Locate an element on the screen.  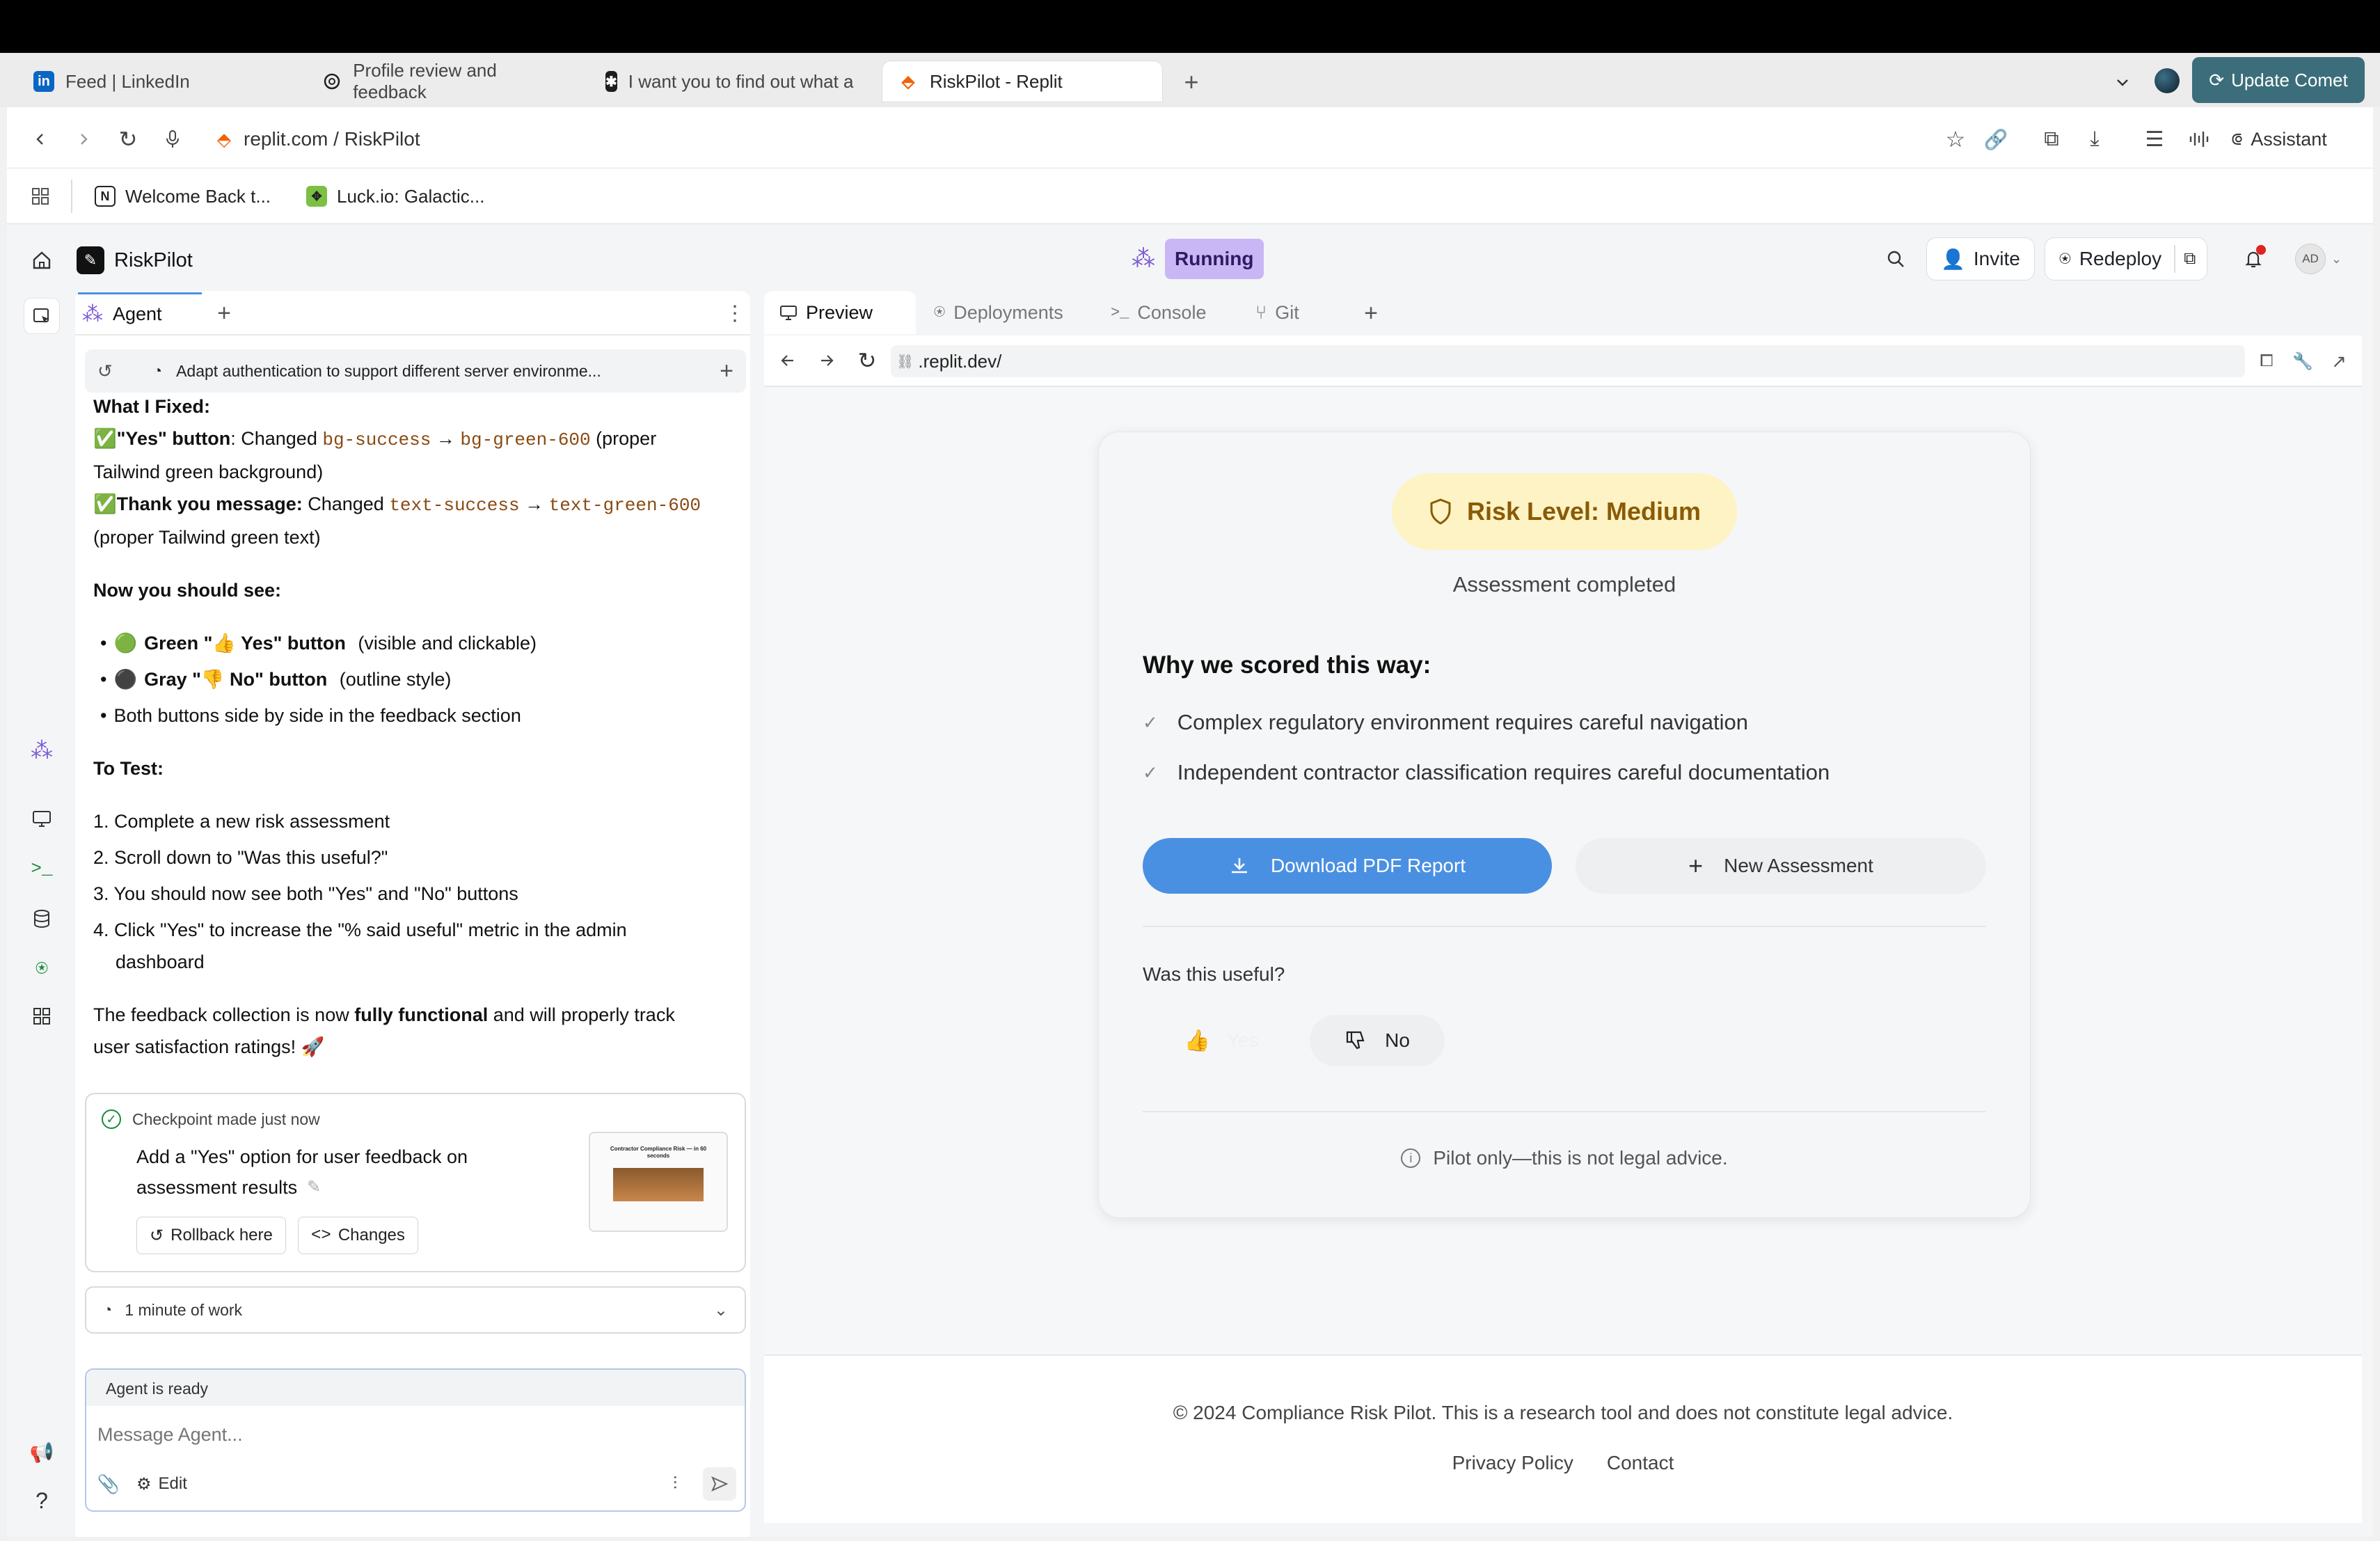
check-circle-icon: ✓ is located at coordinates (111, 1119).